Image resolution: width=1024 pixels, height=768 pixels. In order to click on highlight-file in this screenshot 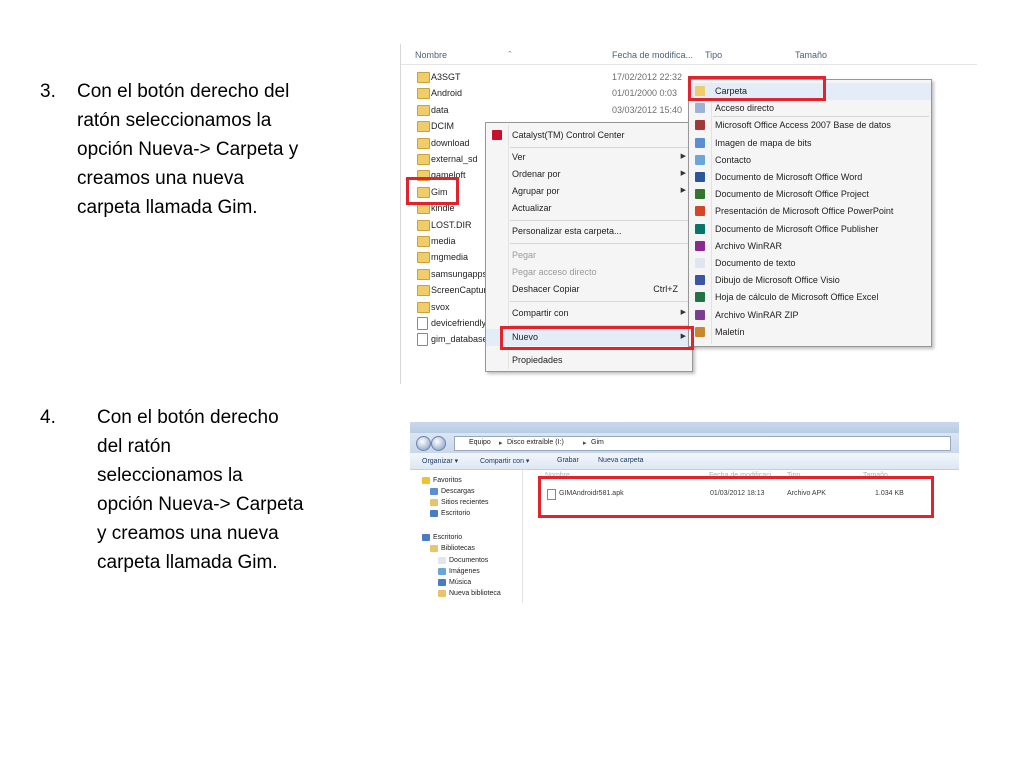, I will do `click(736, 497)`.